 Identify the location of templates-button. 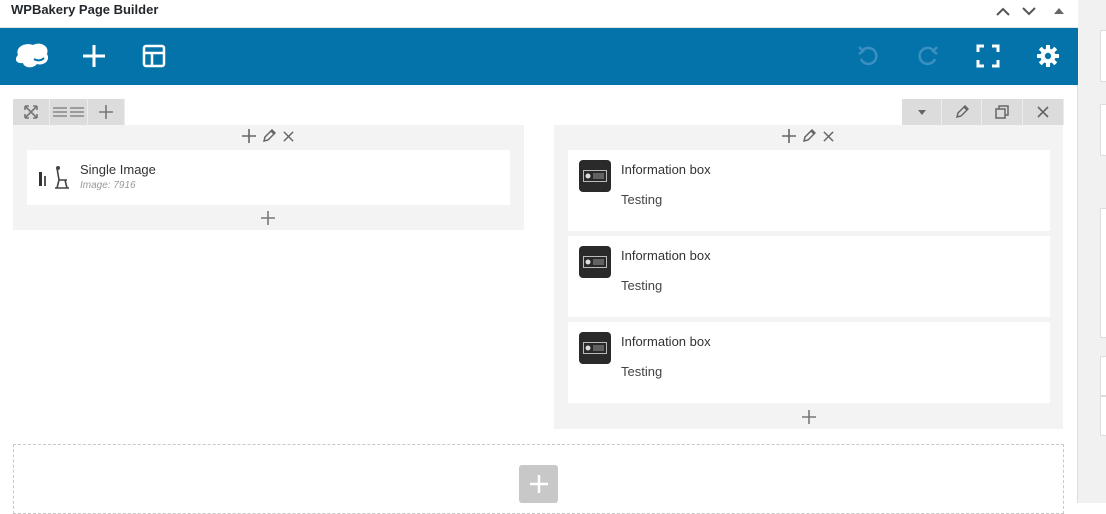
(154, 56).